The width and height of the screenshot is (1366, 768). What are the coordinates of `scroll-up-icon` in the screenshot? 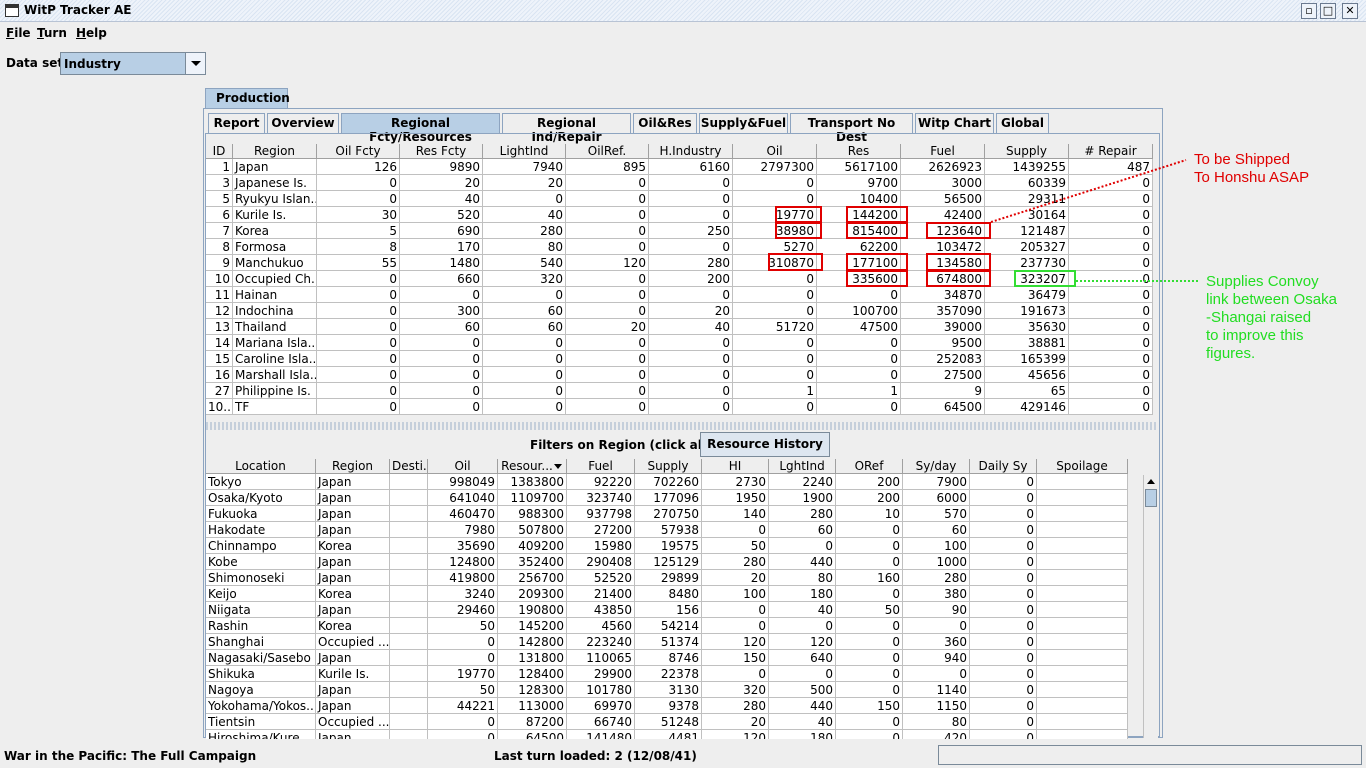 It's located at (1151, 482).